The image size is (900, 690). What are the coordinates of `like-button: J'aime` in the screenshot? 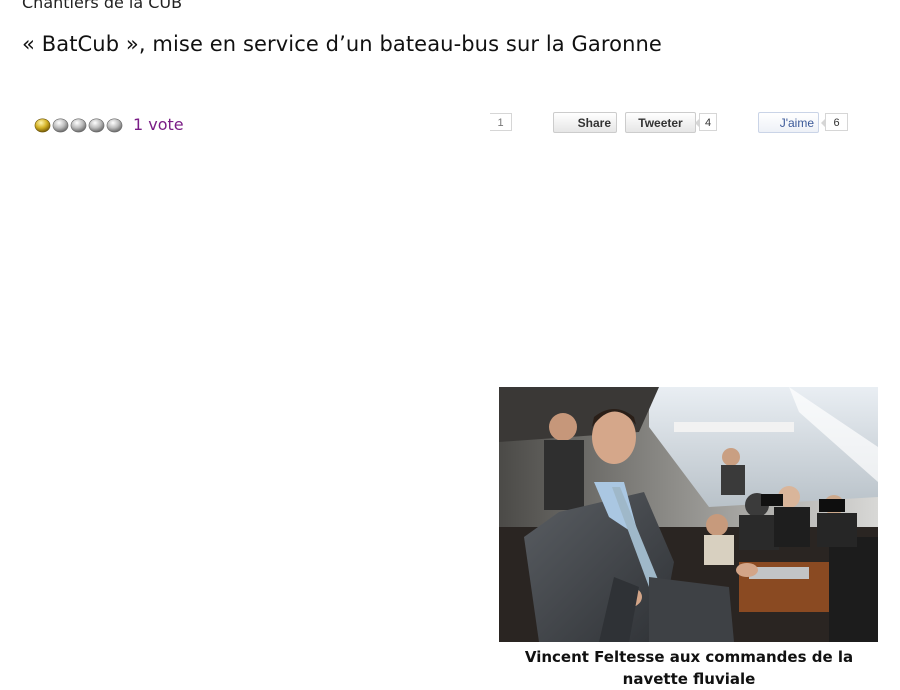 It's located at (788, 122).